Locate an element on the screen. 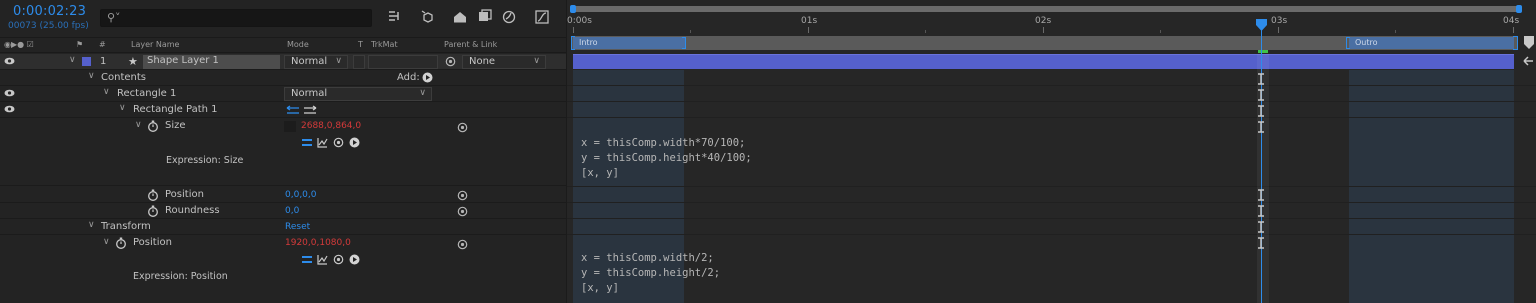 The image size is (1536, 303). layer-mode-dropdown: Normal ∨ is located at coordinates (316, 62).